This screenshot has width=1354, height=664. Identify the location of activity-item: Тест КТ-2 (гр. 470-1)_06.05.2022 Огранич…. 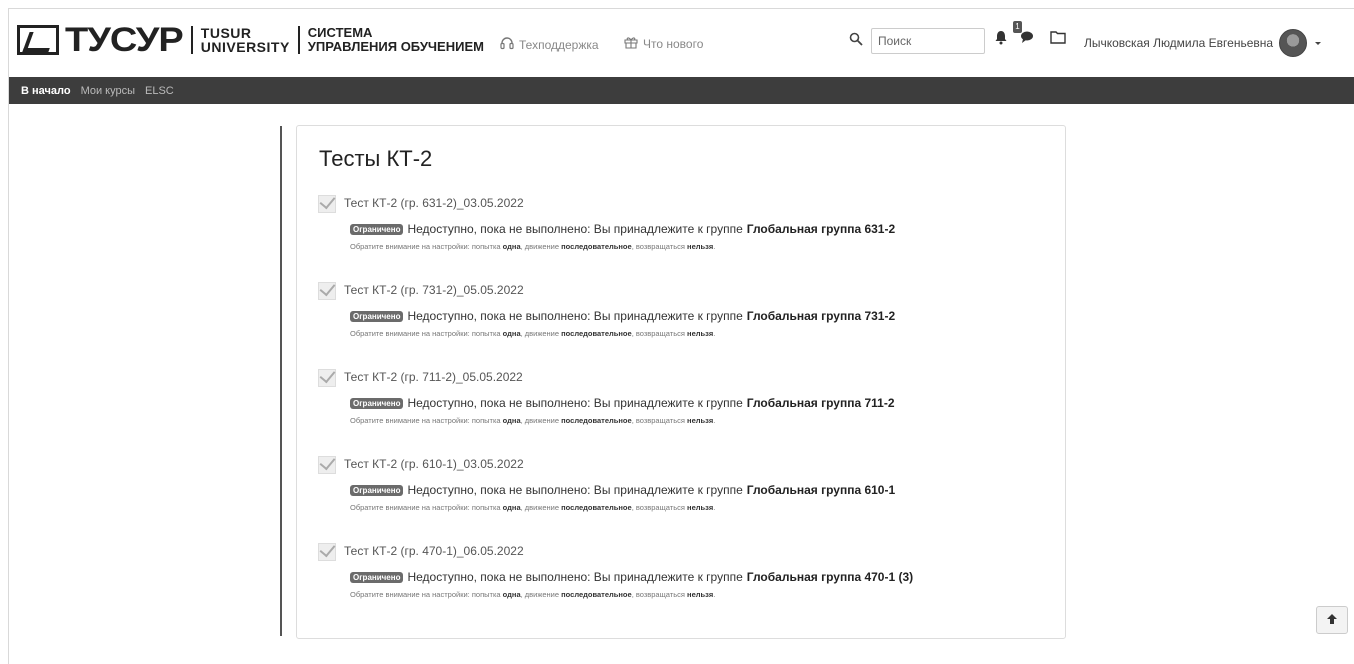
(677, 570).